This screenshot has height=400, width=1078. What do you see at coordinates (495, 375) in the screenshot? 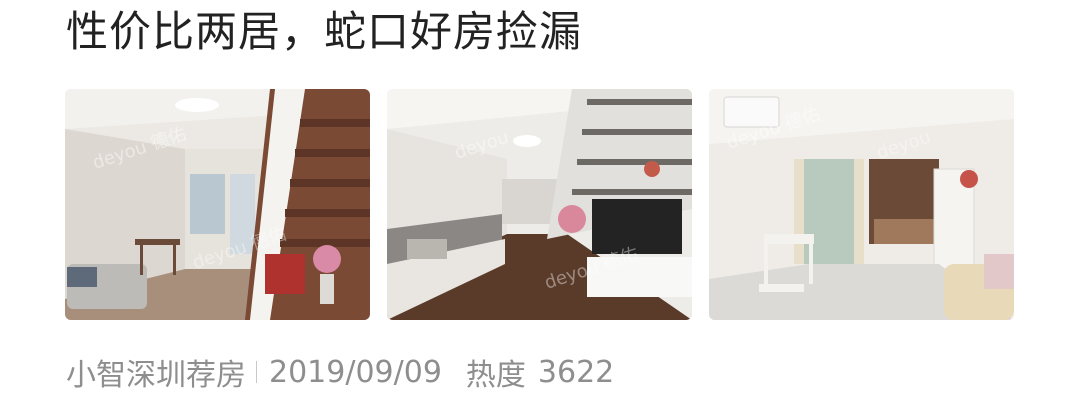
I see `heat-label: 热度` at bounding box center [495, 375].